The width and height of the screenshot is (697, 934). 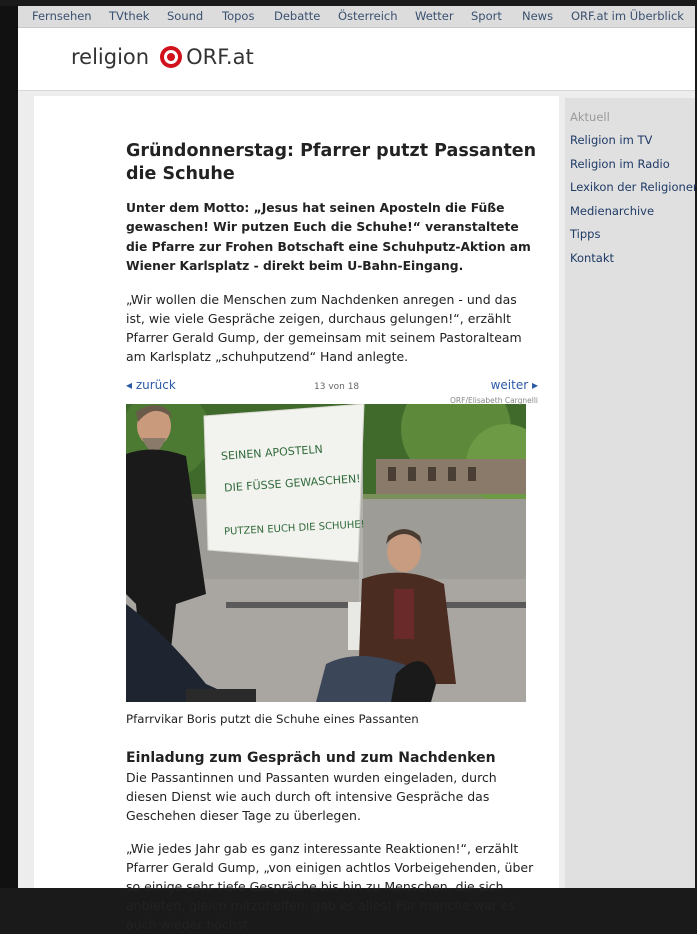 I want to click on topnav-item-sound: Sound, so click(x=185, y=16).